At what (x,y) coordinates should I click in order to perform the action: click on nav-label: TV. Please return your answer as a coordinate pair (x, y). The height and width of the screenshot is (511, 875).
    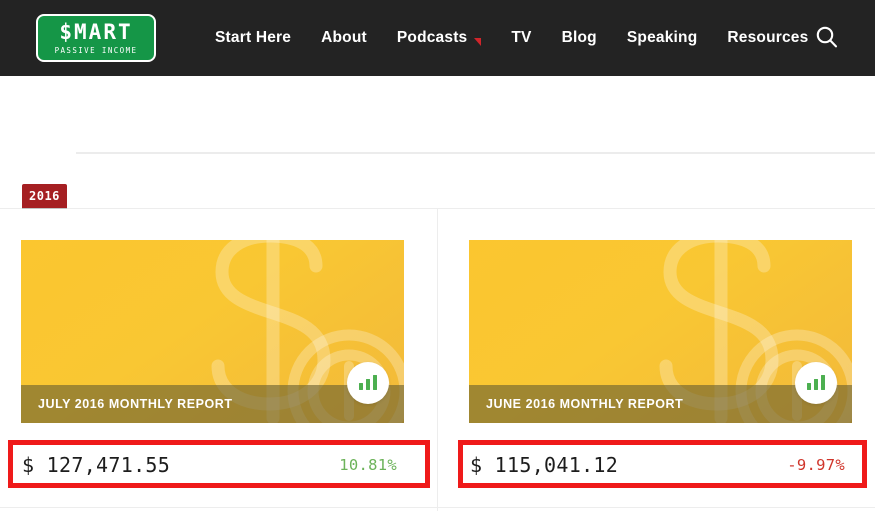
    Looking at the image, I should click on (521, 37).